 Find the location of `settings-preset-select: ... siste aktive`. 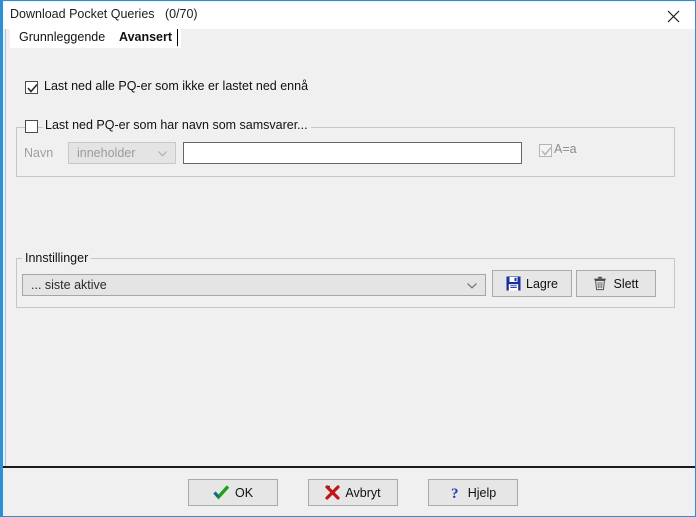

settings-preset-select: ... siste aktive is located at coordinates (254, 285).